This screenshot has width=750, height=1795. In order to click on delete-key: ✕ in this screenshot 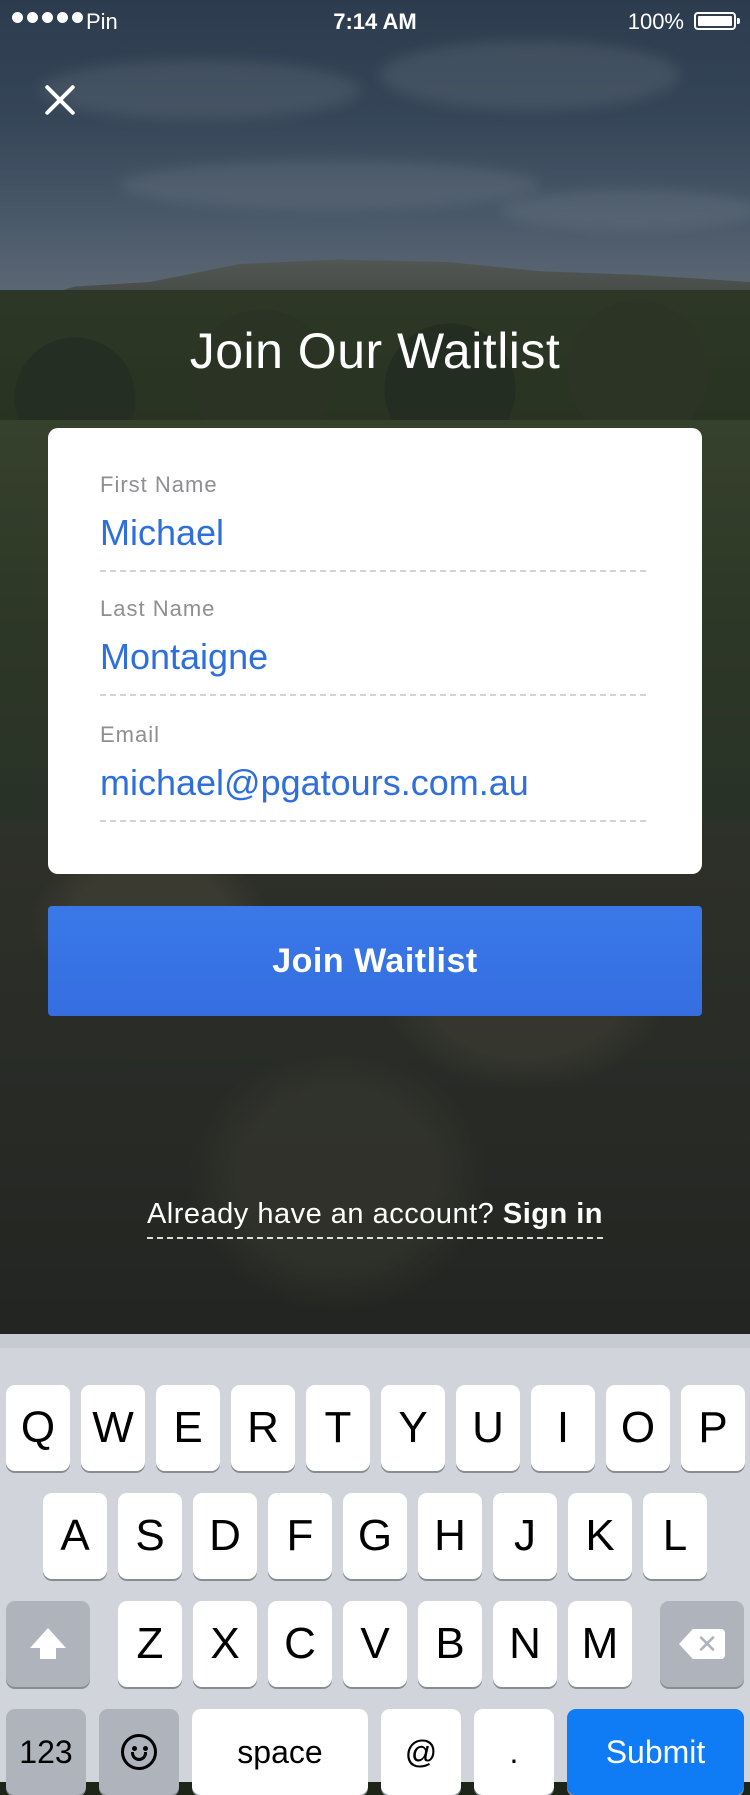, I will do `click(702, 1644)`.